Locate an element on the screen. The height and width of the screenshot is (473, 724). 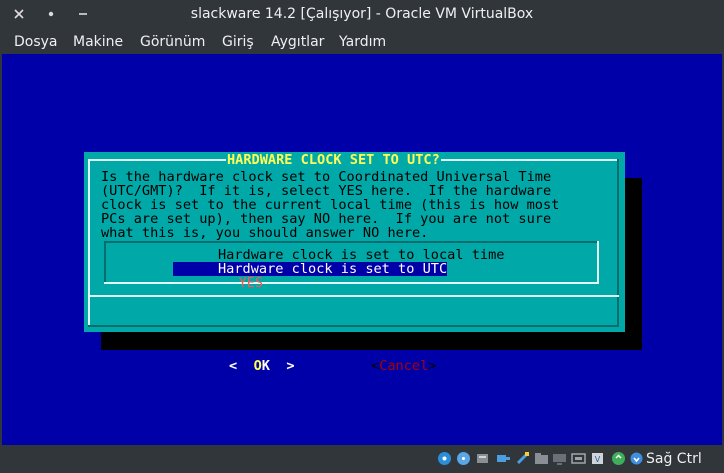
cancel-button: <Cancel> is located at coordinates (403, 366).